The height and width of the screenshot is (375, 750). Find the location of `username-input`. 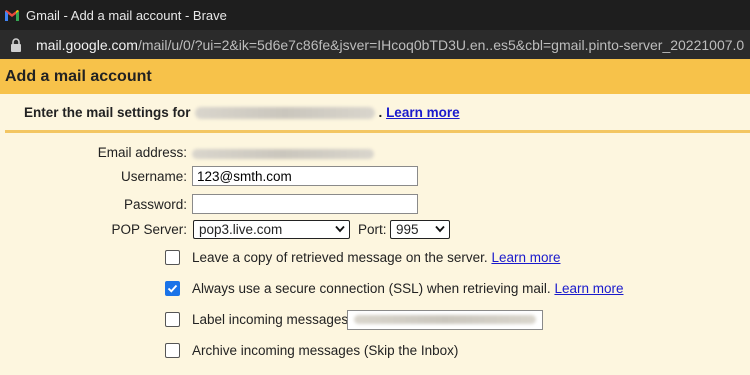

username-input is located at coordinates (305, 176).